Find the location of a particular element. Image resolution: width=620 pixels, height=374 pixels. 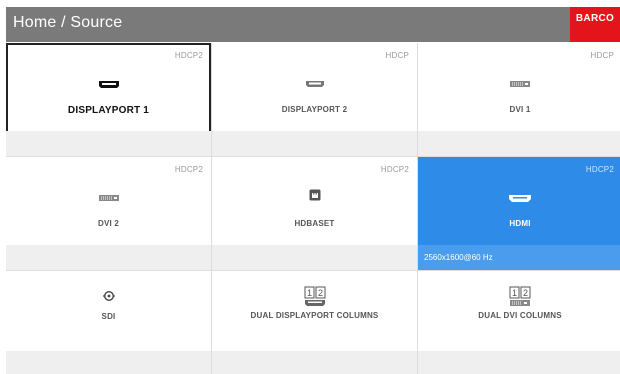

source-tile-dvi-2: HDCP2 DVI 2 is located at coordinates (108, 213).